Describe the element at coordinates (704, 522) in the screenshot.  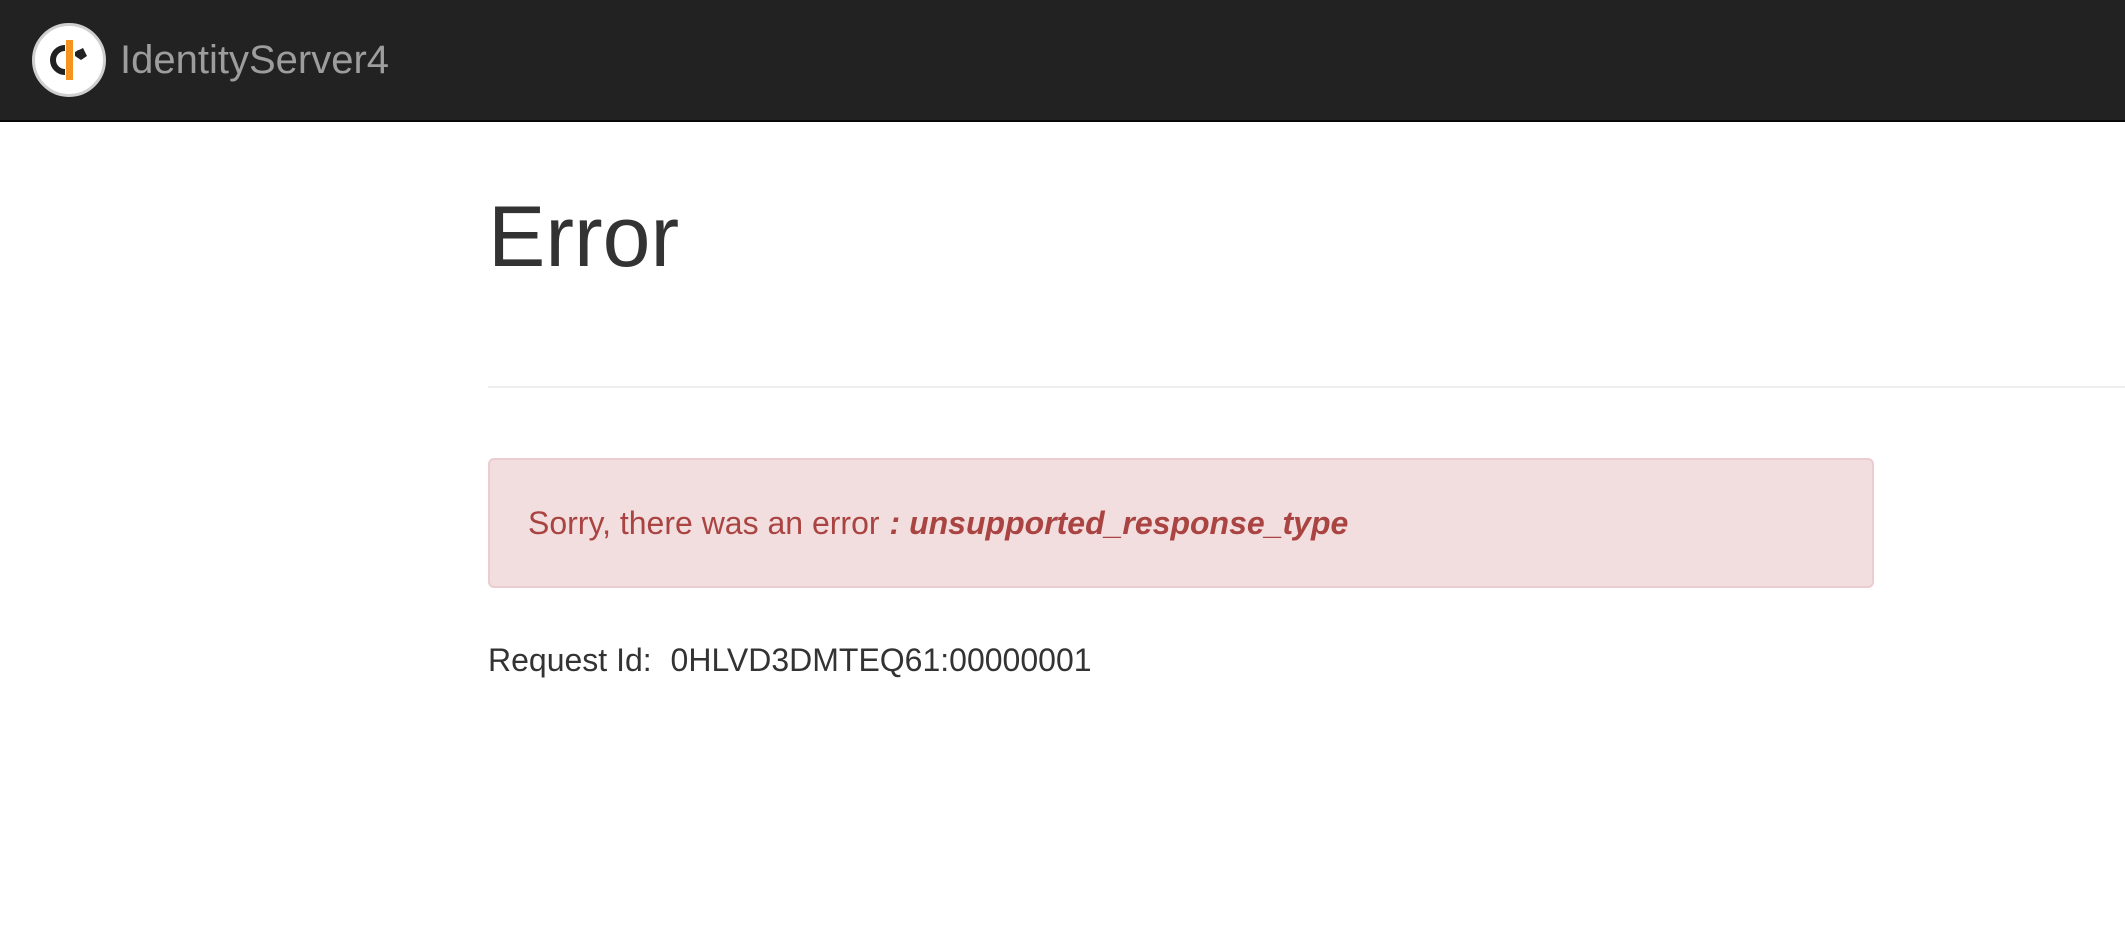
I see `error-message: Sorry, there was an error` at that location.